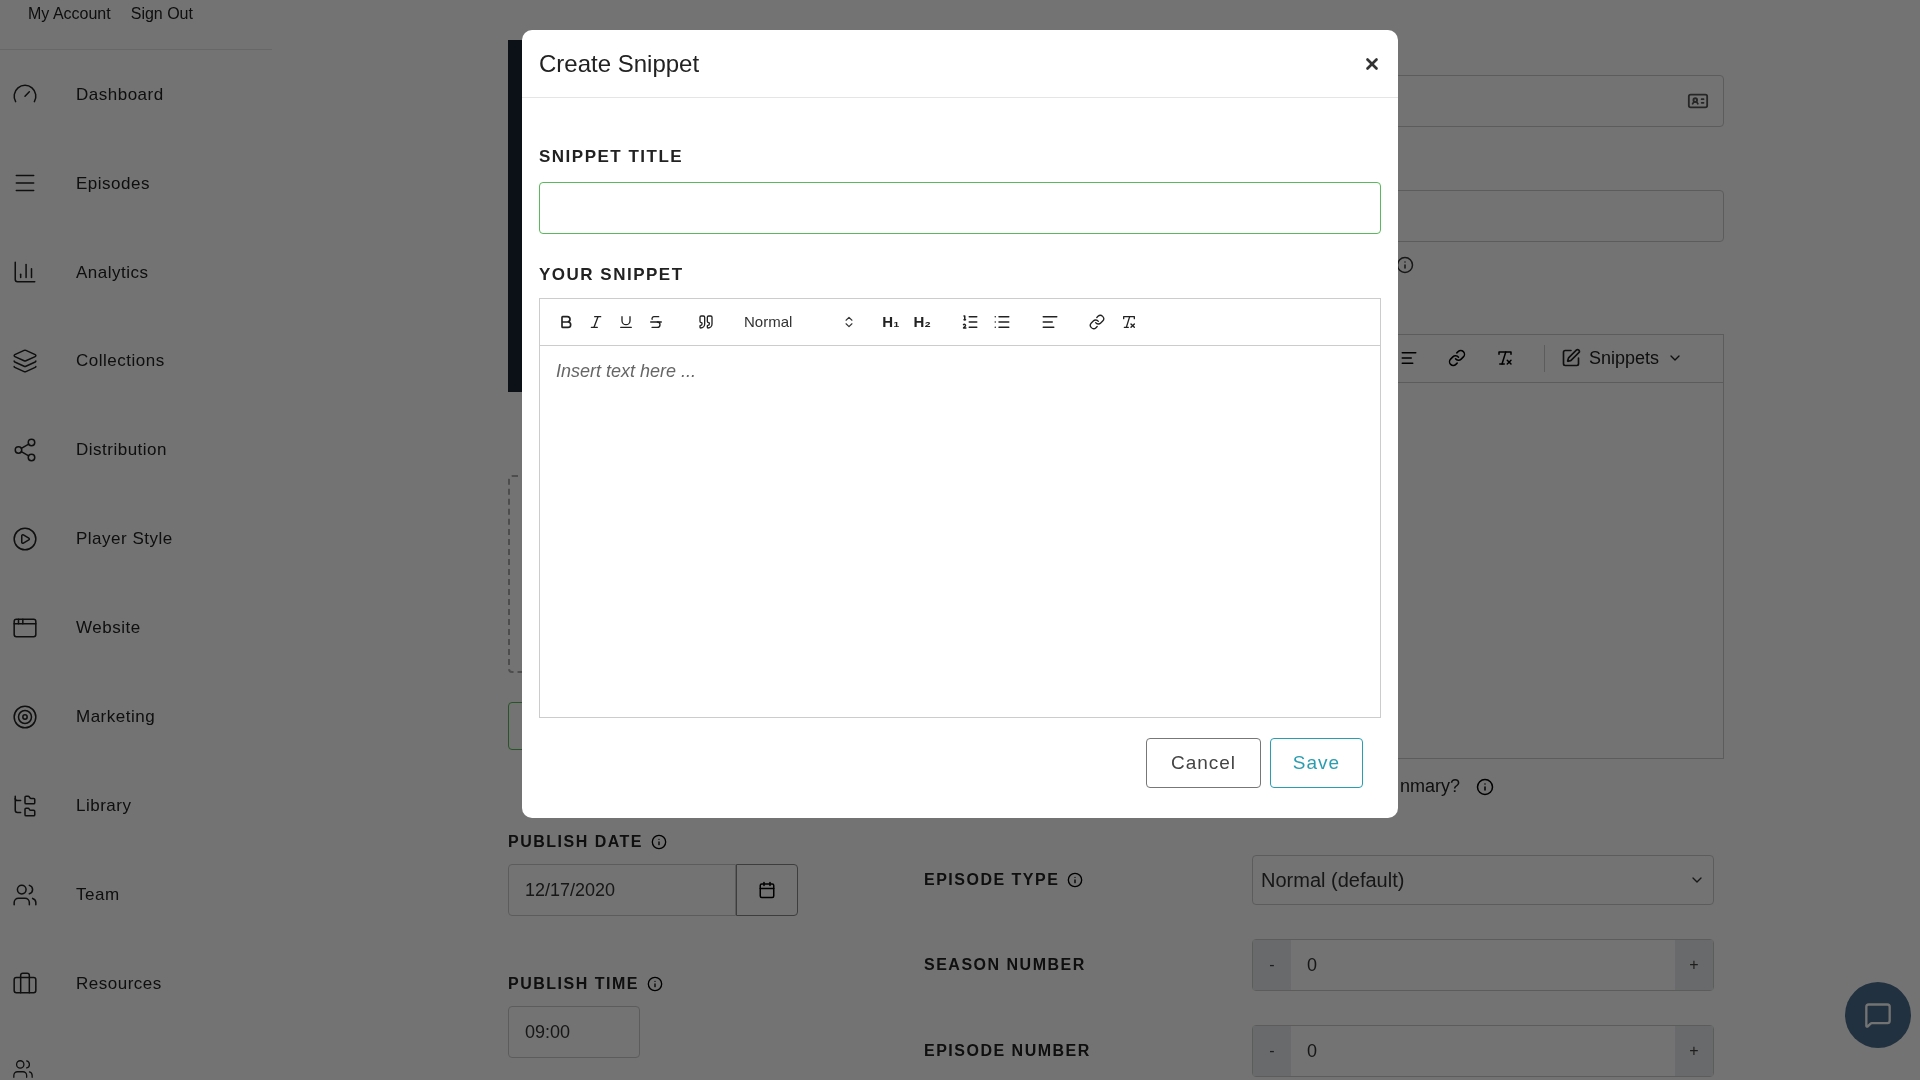 The width and height of the screenshot is (1920, 1080). I want to click on heading-button: H₁, so click(891, 322).